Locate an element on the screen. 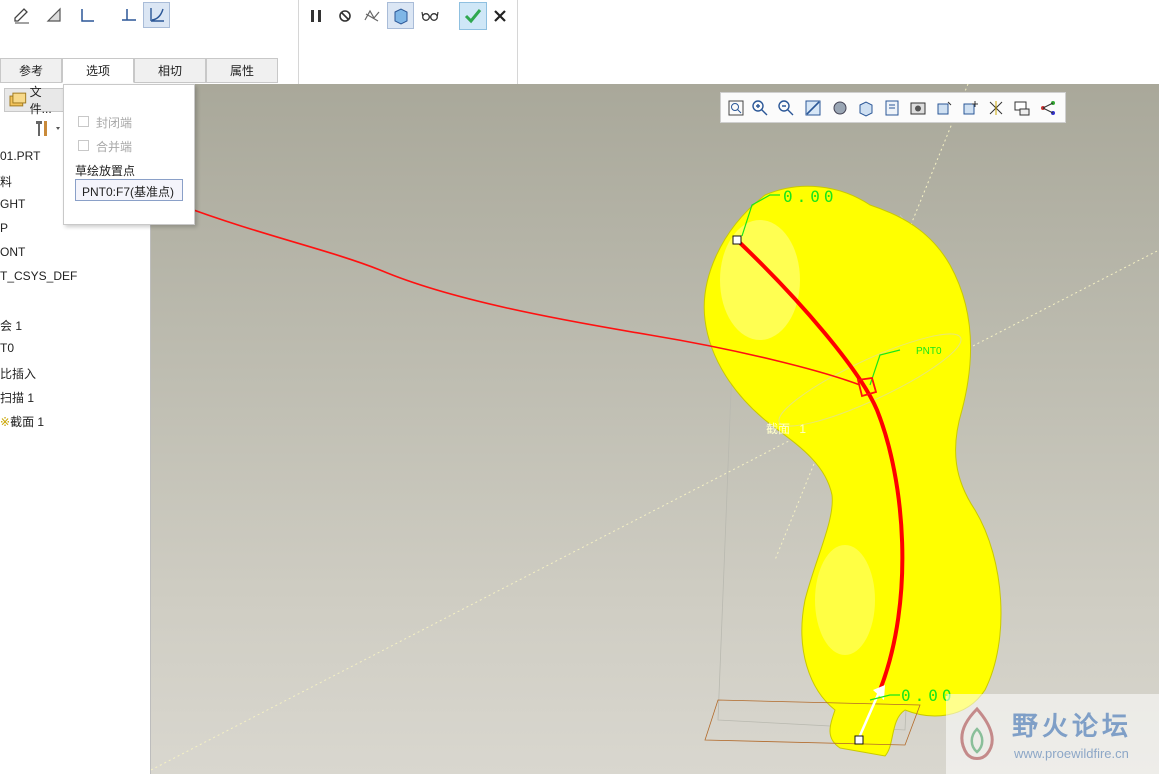  display-style-icon is located at coordinates (840, 108).